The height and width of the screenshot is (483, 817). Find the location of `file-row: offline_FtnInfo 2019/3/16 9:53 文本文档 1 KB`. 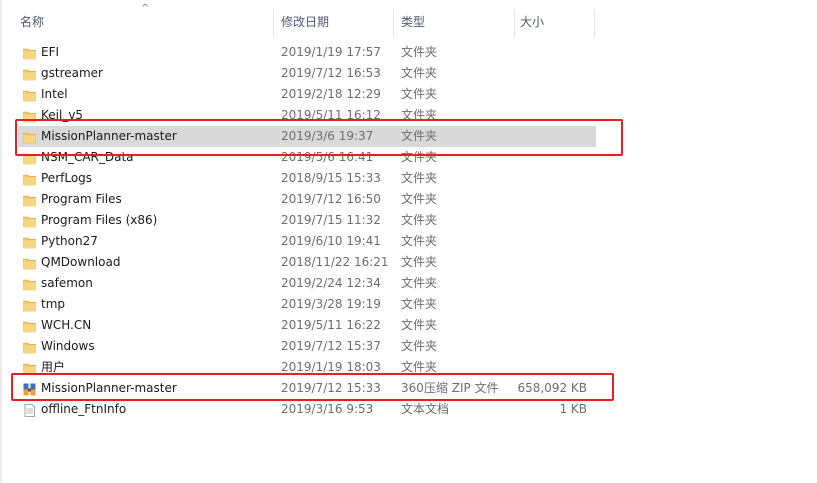

file-row: offline_FtnInfo 2019/3/16 9:53 文本文档 1 KB is located at coordinates (312, 409).